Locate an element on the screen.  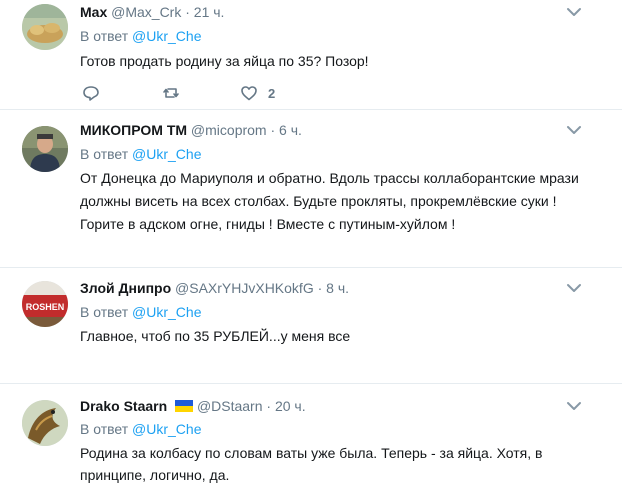
display-name: МИКОПРОМ ТМ is located at coordinates (133, 130).